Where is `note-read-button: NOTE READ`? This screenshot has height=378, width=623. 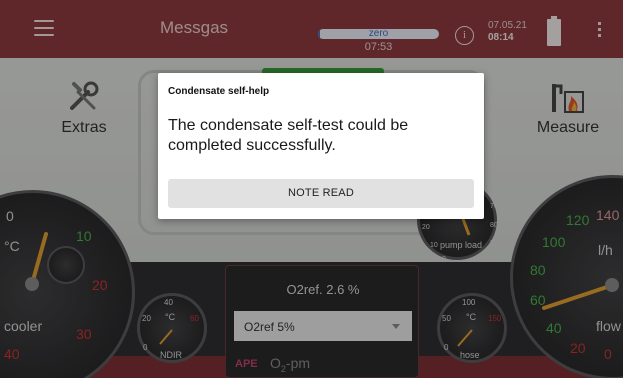
note-read-button: NOTE READ is located at coordinates (321, 193).